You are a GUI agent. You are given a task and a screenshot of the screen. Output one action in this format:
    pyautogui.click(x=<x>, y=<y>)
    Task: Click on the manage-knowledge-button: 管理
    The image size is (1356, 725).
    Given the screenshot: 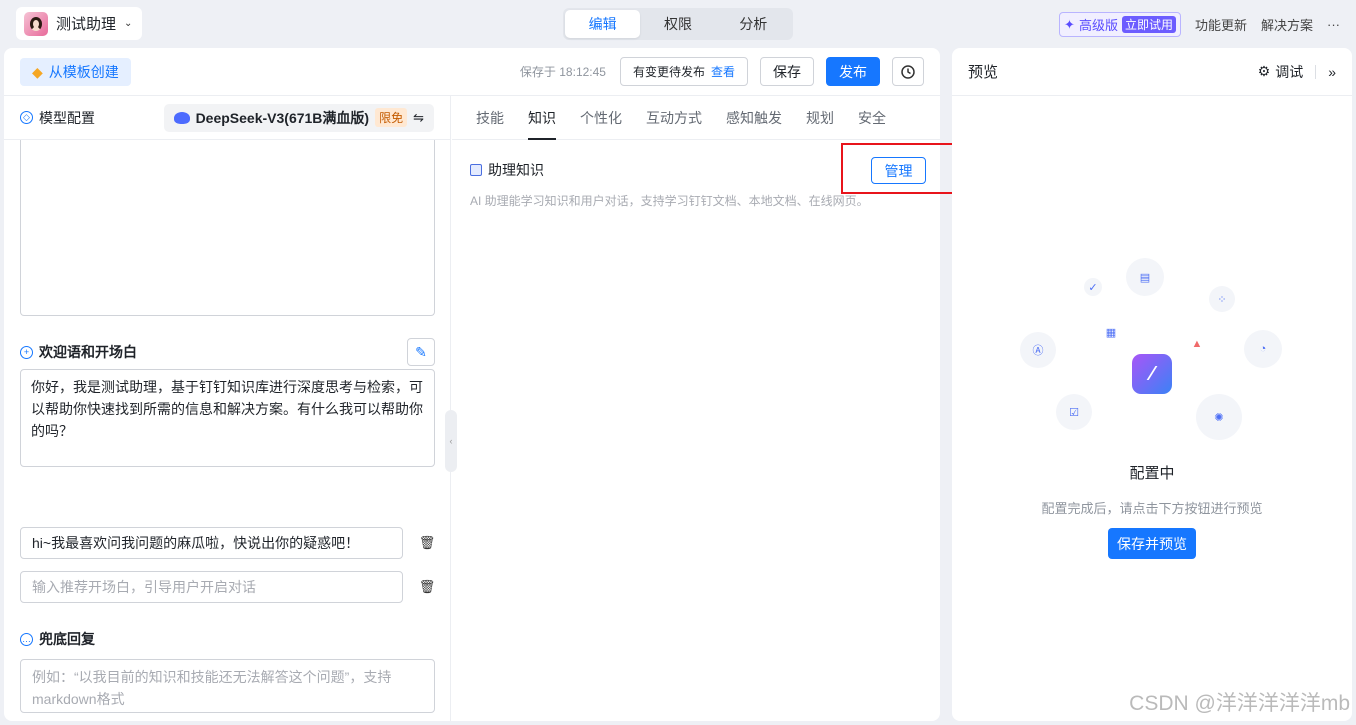 What is the action you would take?
    pyautogui.click(x=898, y=170)
    